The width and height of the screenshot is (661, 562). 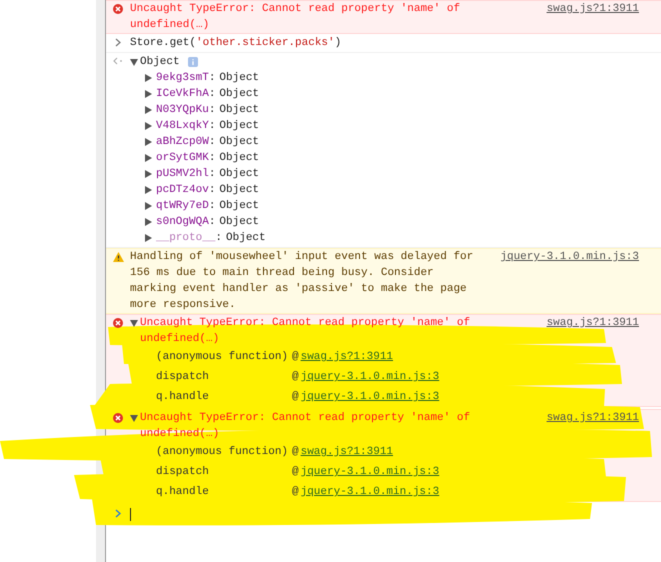 I want to click on property-key: 9ekg3smT, so click(x=182, y=78).